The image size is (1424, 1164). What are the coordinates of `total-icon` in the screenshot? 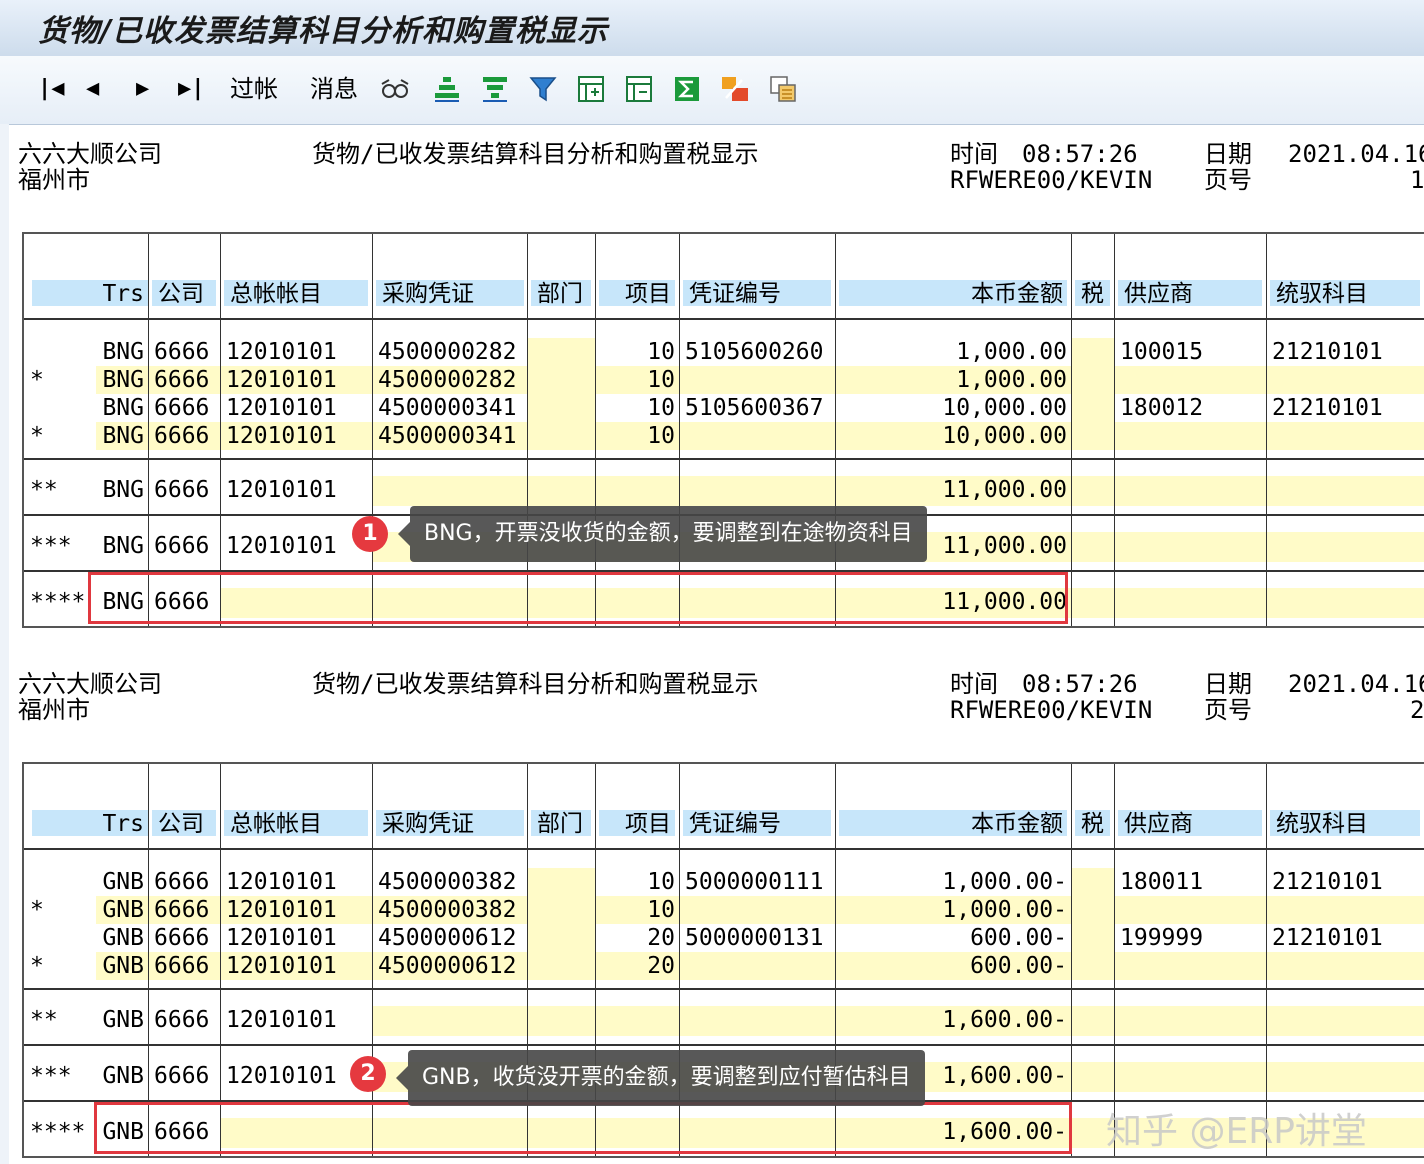 It's located at (639, 89).